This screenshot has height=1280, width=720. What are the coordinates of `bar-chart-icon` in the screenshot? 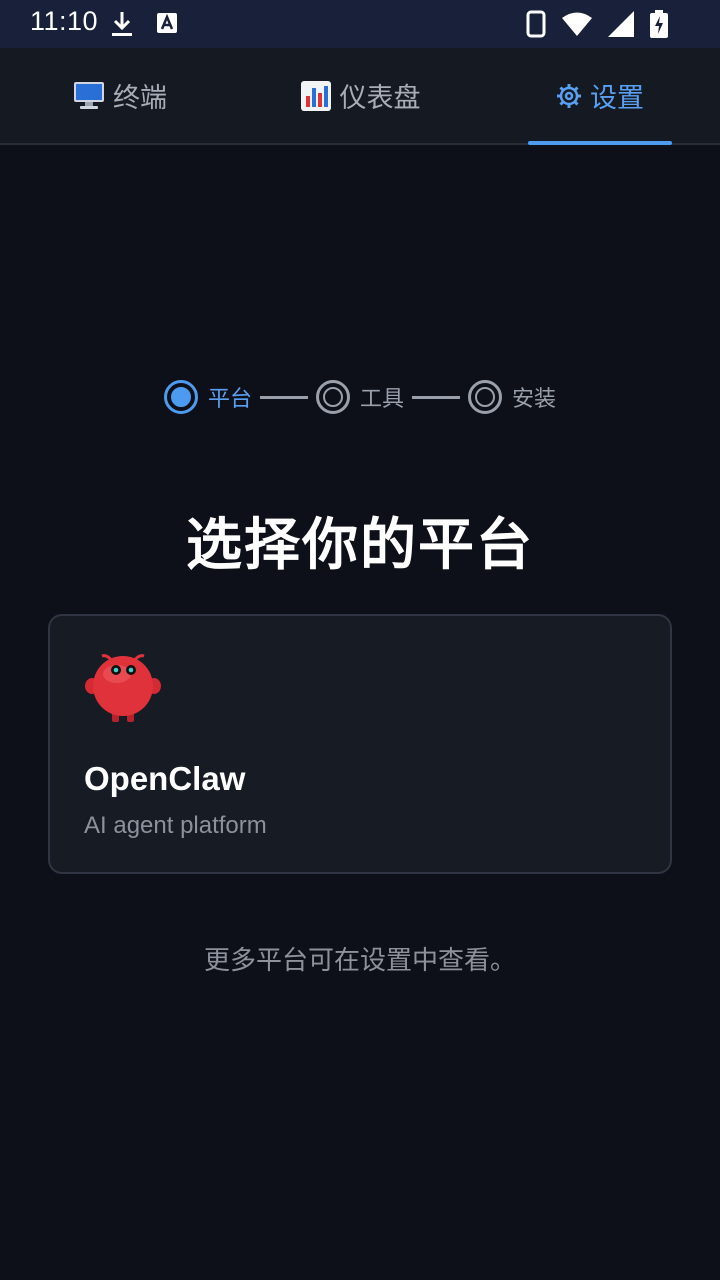 It's located at (316, 96).